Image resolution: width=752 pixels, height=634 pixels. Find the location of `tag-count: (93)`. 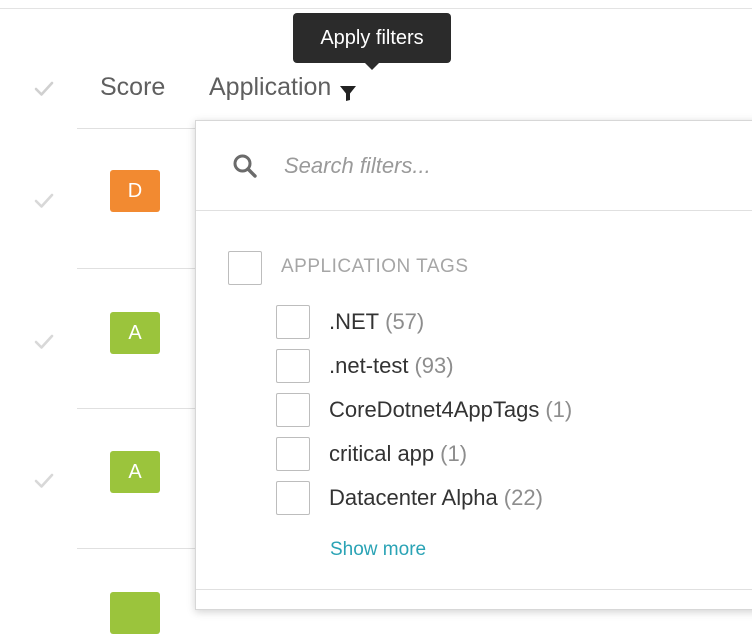

tag-count: (93) is located at coordinates (434, 365).